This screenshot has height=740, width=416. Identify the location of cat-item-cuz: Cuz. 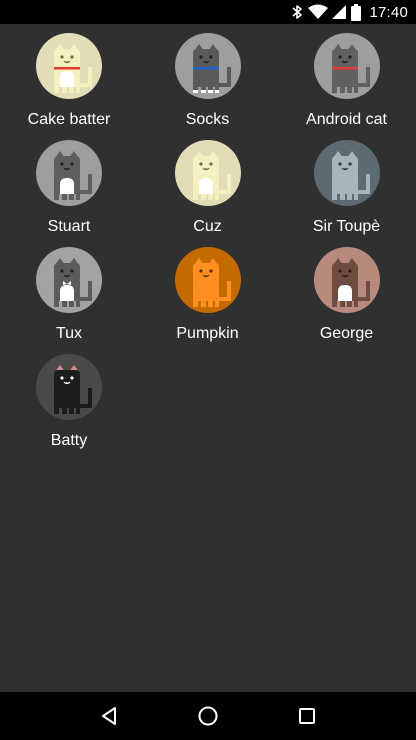
(207, 190).